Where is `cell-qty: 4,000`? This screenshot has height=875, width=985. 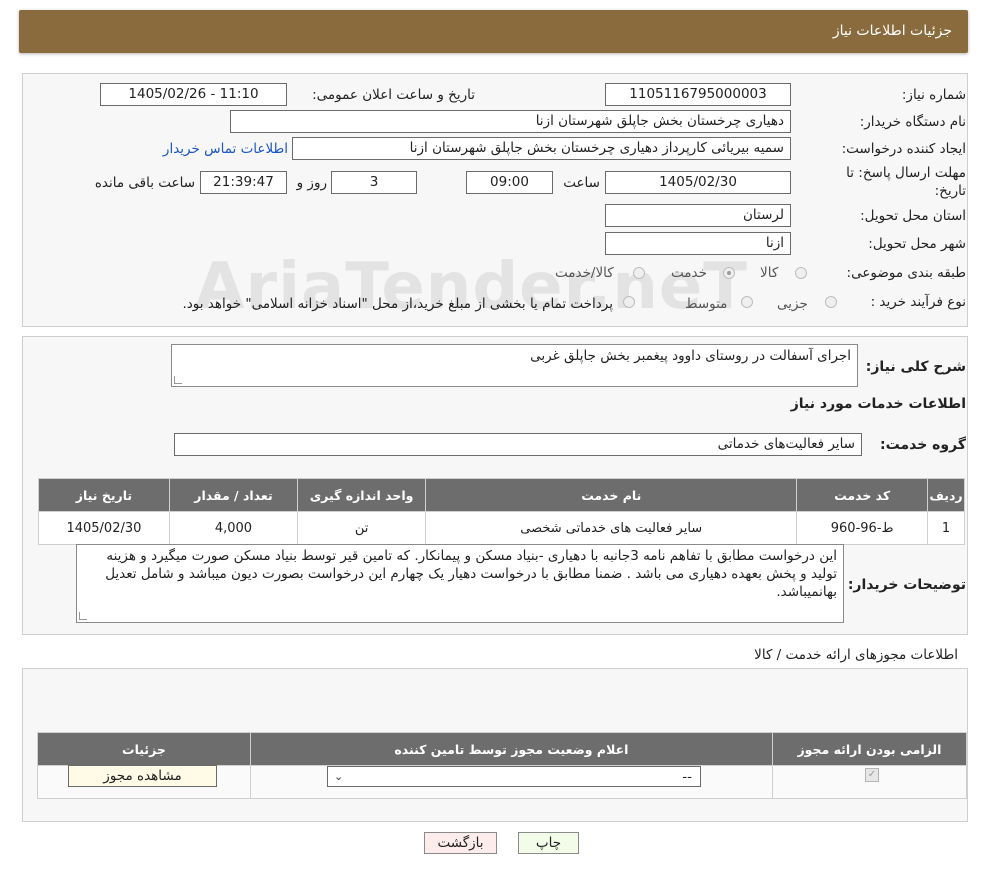 cell-qty: 4,000 is located at coordinates (233, 528).